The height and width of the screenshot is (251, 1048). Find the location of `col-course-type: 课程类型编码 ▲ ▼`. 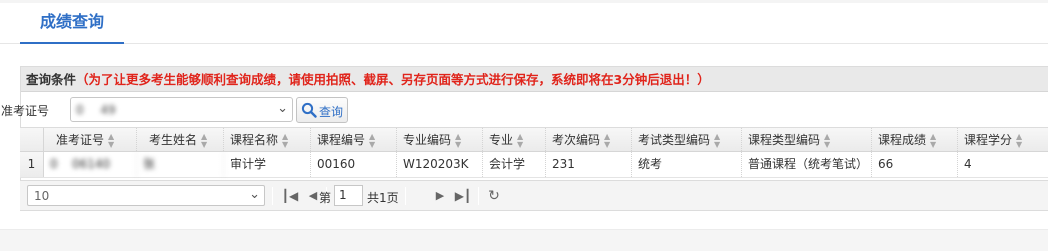

col-course-type: 课程类型编码 ▲ ▼ is located at coordinates (807, 139).